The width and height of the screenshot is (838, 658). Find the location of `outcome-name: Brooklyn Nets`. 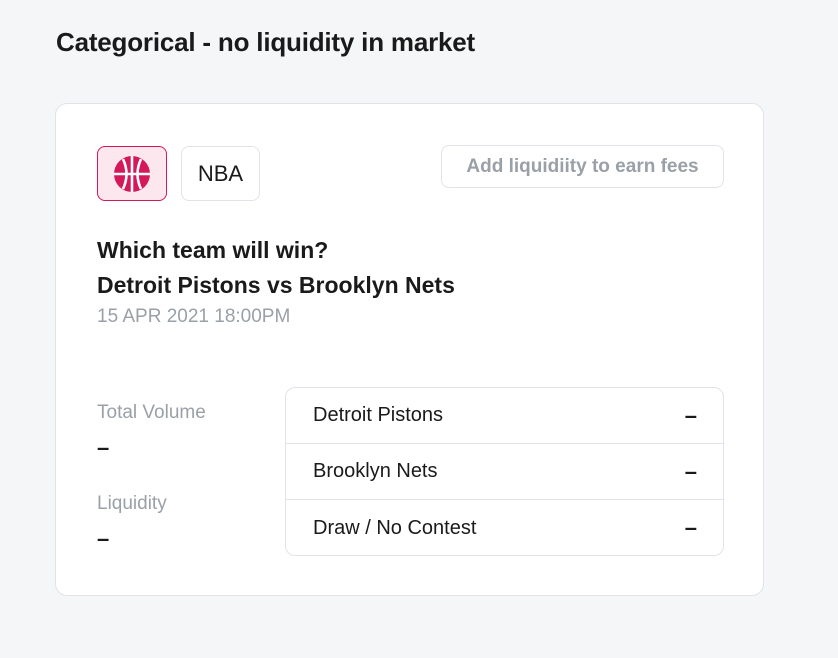

outcome-name: Brooklyn Nets is located at coordinates (375, 471).